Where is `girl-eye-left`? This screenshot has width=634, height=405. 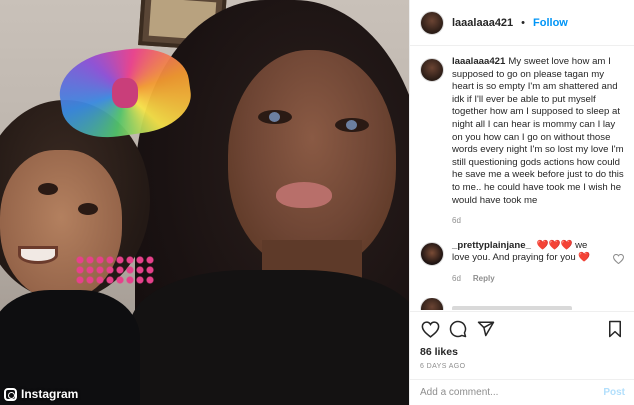
girl-eye-left is located at coordinates (48, 189).